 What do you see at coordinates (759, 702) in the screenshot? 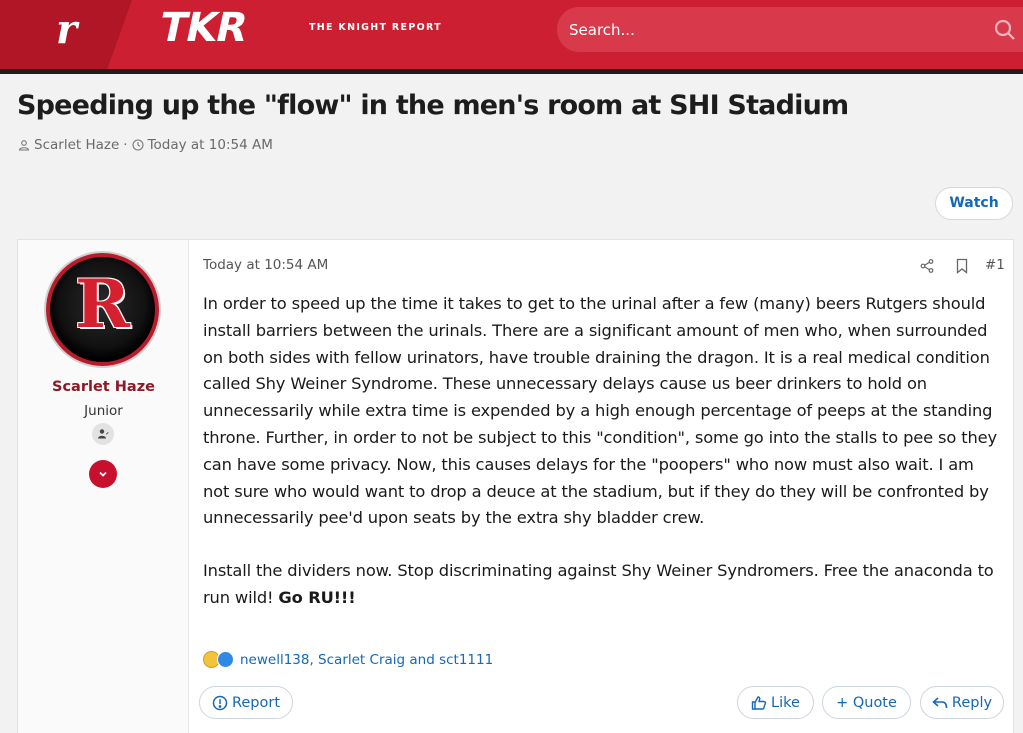
I see `thumbs-up-icon` at bounding box center [759, 702].